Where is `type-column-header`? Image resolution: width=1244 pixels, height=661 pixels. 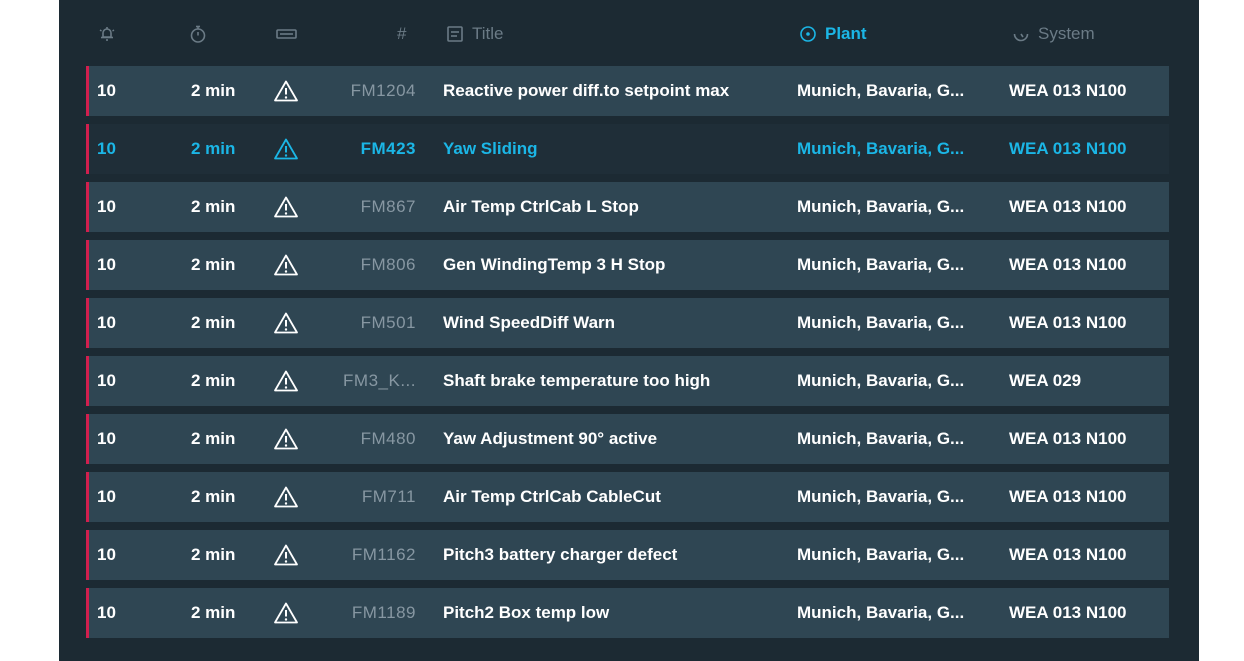 type-column-header is located at coordinates (287, 34).